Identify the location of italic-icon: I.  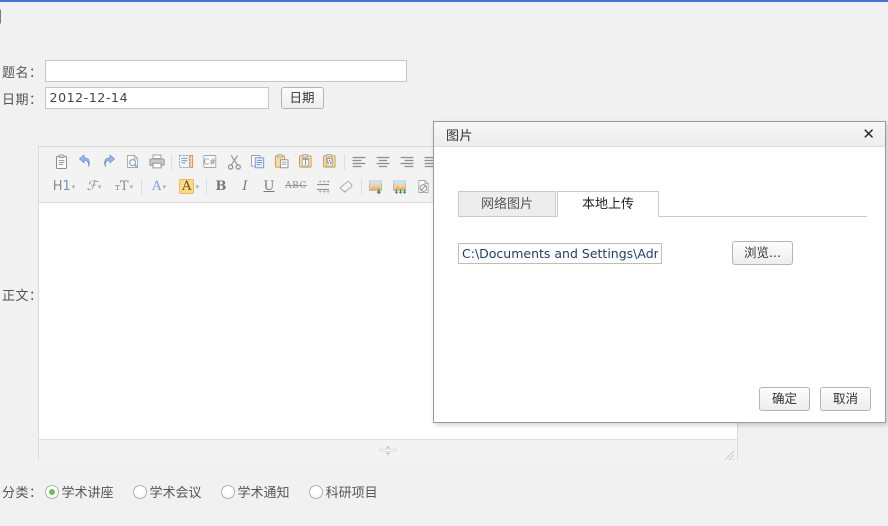
(245, 187).